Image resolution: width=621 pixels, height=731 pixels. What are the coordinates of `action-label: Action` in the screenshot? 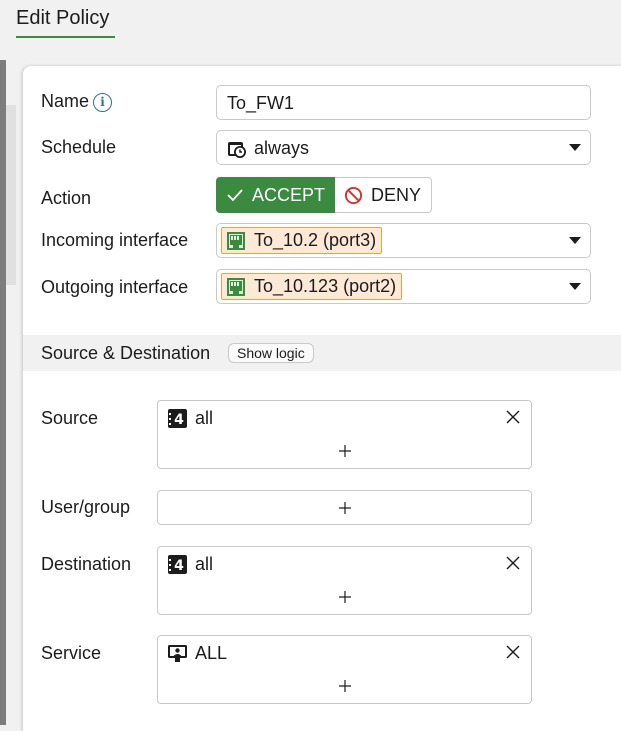 It's located at (66, 198).